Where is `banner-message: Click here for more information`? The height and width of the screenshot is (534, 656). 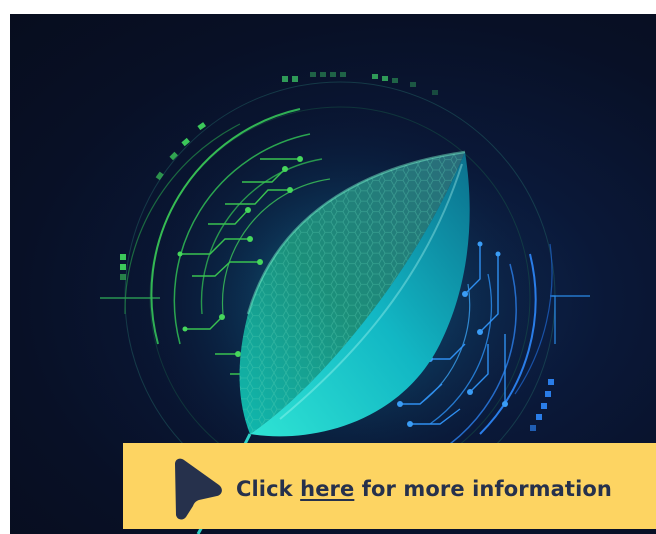 banner-message: Click here for more information is located at coordinates (424, 489).